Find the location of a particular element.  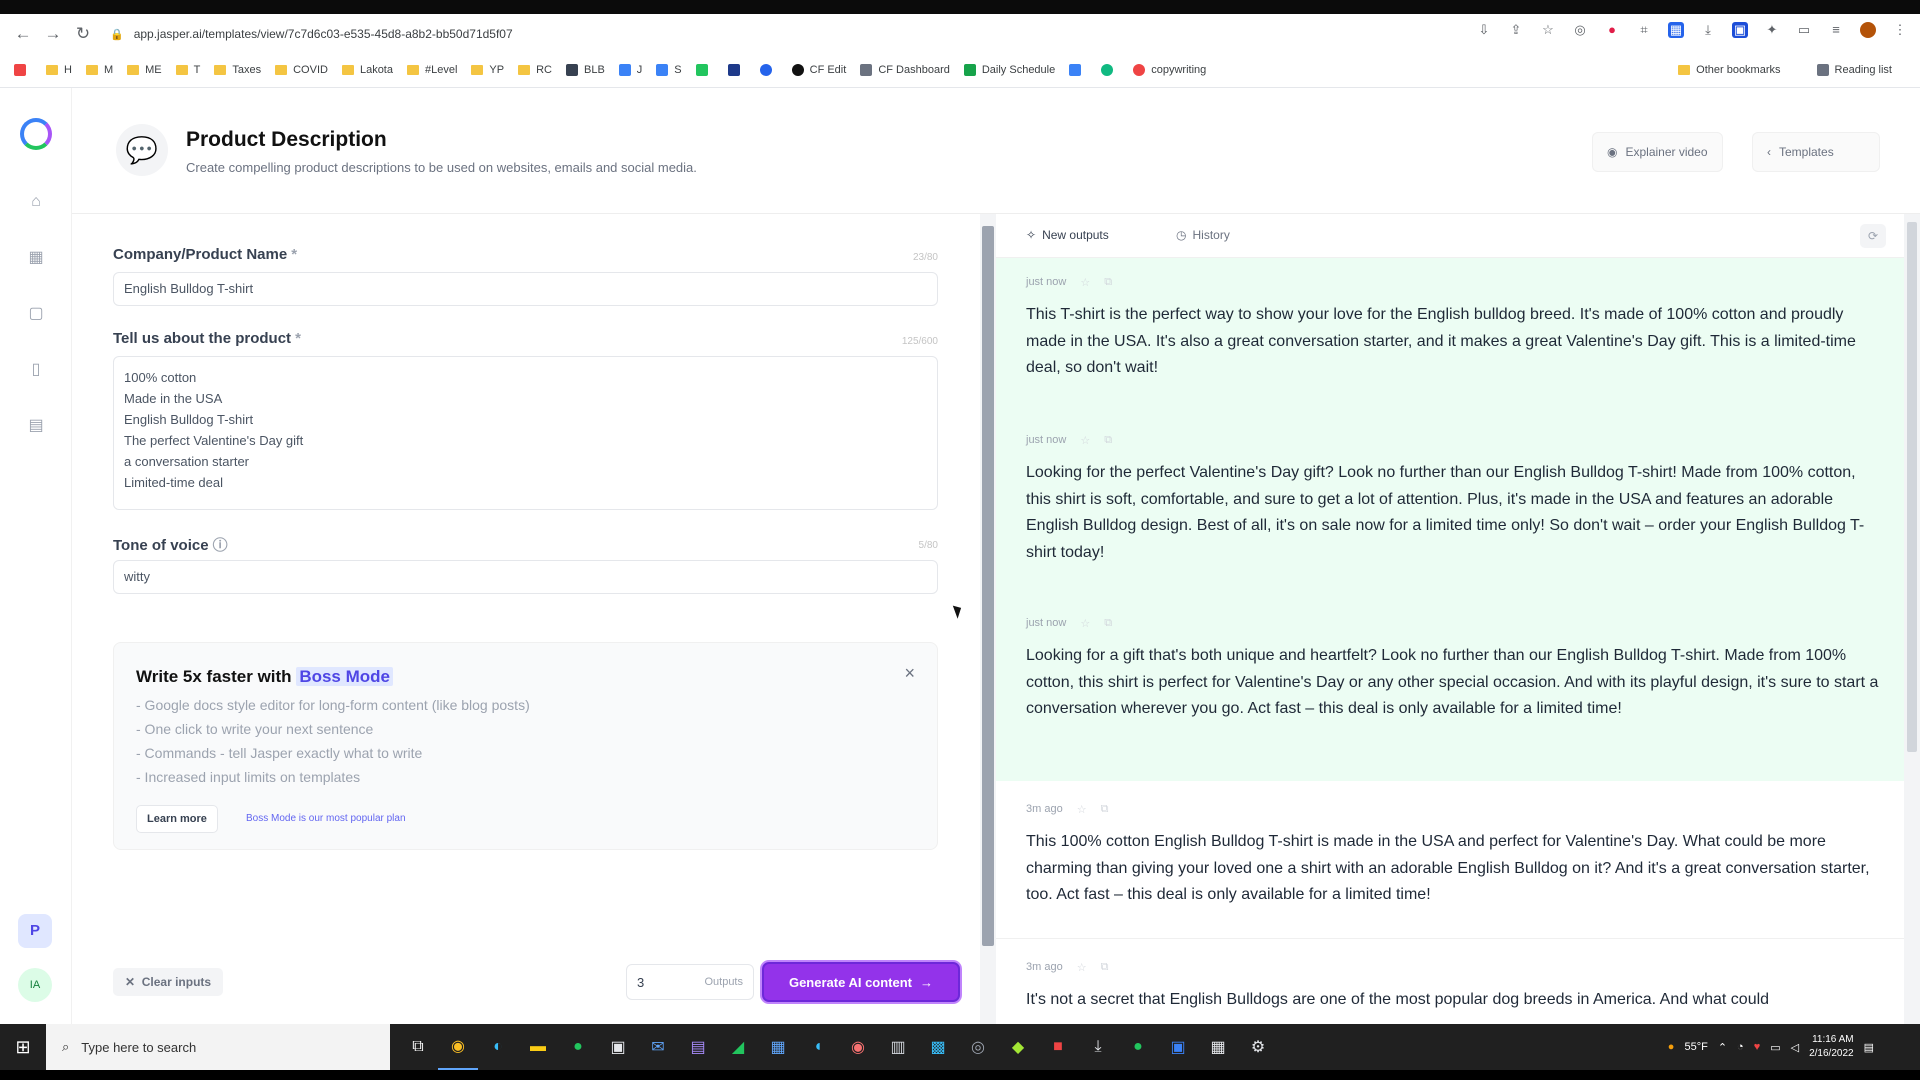

company-input: English Bulldog T-shirt is located at coordinates (525, 289).